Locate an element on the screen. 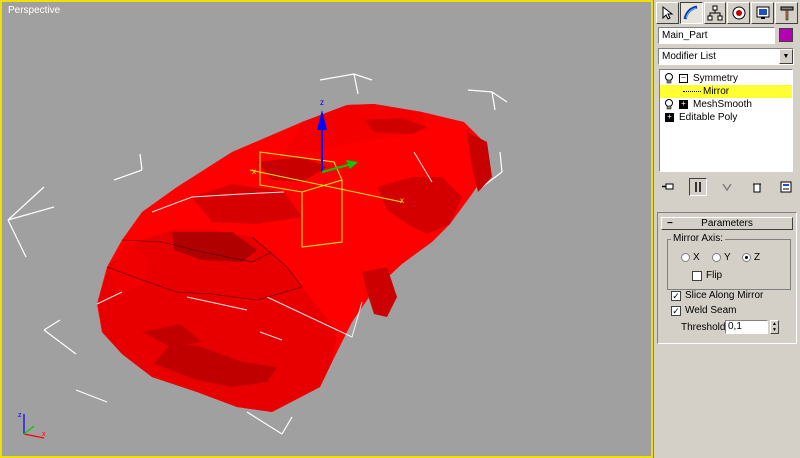  viewport-label: Perspective is located at coordinates (34, 10).